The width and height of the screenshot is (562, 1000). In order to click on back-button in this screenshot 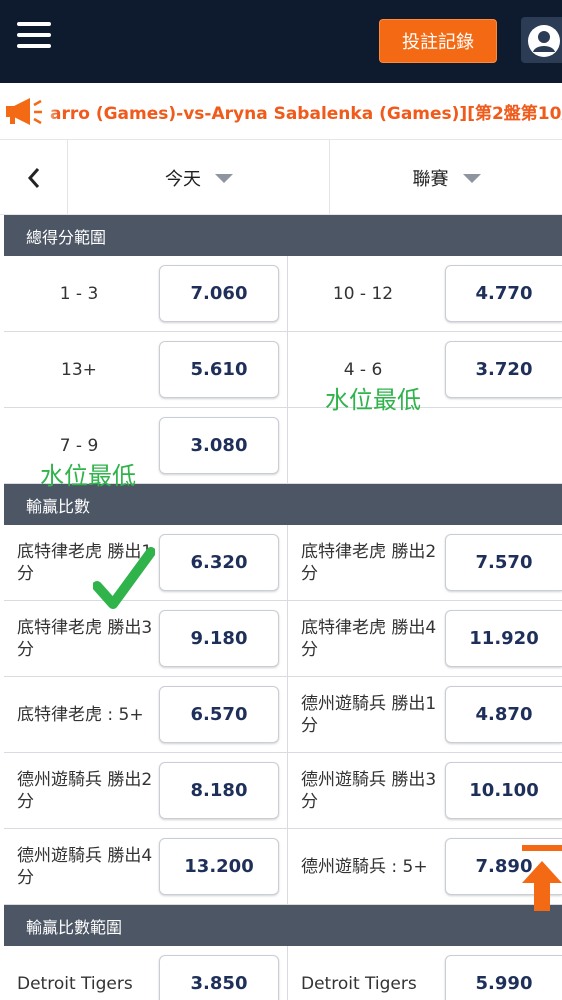, I will do `click(34, 177)`.